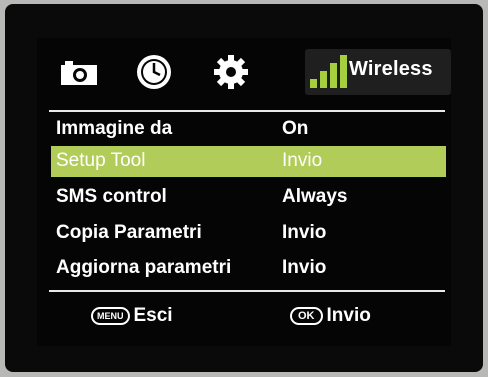 The width and height of the screenshot is (488, 377). I want to click on menu-item-sms-control: SMS control Always, so click(248, 197).